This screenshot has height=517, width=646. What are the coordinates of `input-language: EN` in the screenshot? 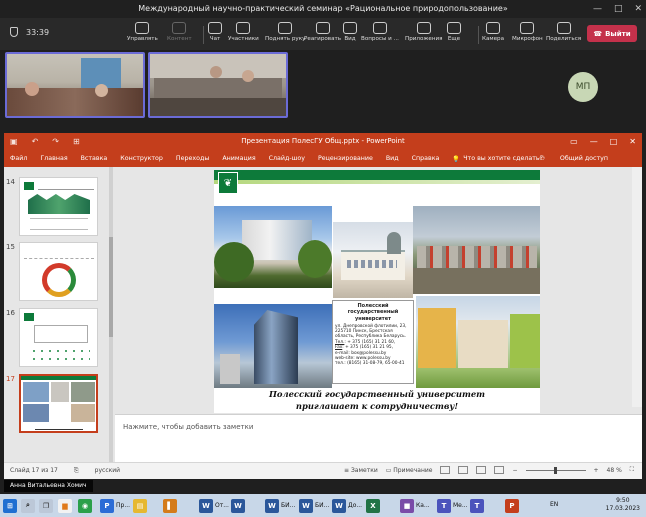 It's located at (554, 504).